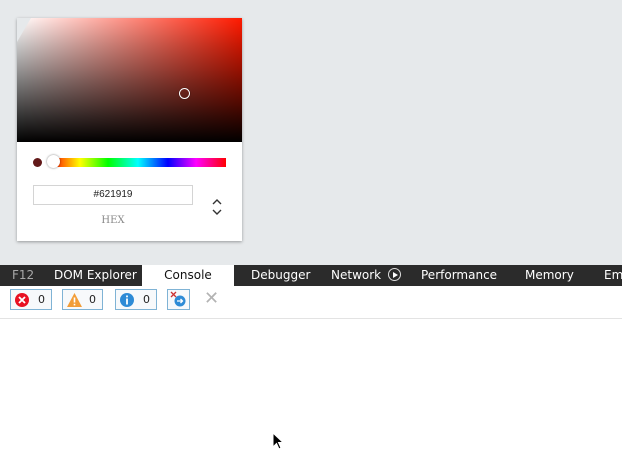 The image size is (622, 456). I want to click on saturation-value-area, so click(129, 80).